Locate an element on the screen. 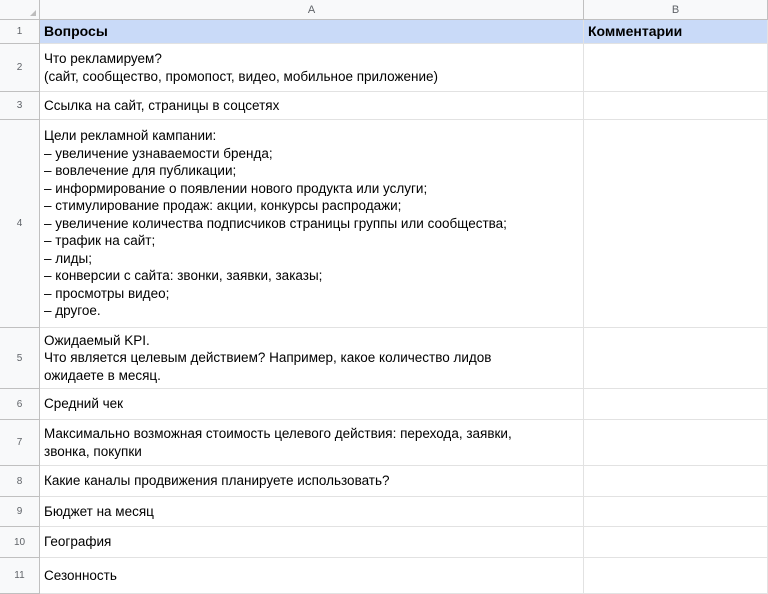 This screenshot has width=768, height=594. row-header-1: 1 is located at coordinates (20, 32).